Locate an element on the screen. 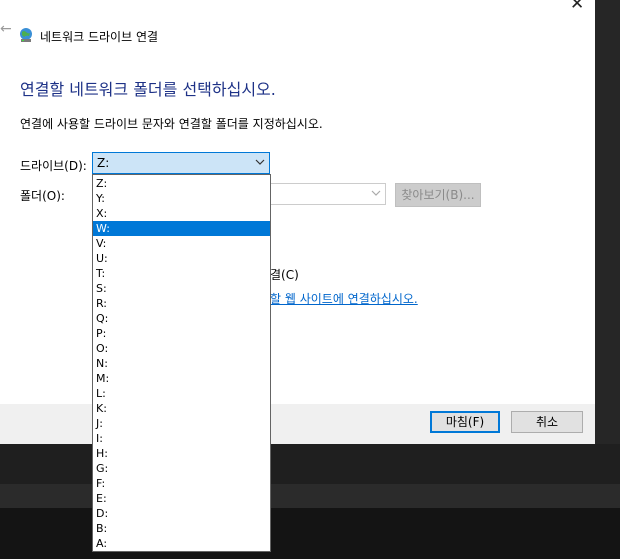 The width and height of the screenshot is (620, 559). close-icon: ✕ is located at coordinates (577, 7).